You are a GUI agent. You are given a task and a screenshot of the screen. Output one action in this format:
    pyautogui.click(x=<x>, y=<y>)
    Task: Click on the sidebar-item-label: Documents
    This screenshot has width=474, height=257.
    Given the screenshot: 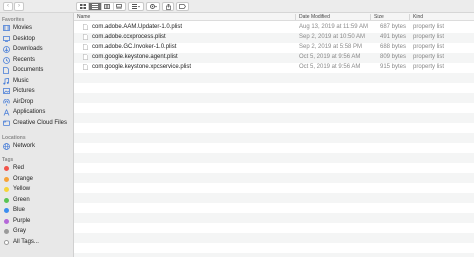 What is the action you would take?
    pyautogui.click(x=28, y=70)
    